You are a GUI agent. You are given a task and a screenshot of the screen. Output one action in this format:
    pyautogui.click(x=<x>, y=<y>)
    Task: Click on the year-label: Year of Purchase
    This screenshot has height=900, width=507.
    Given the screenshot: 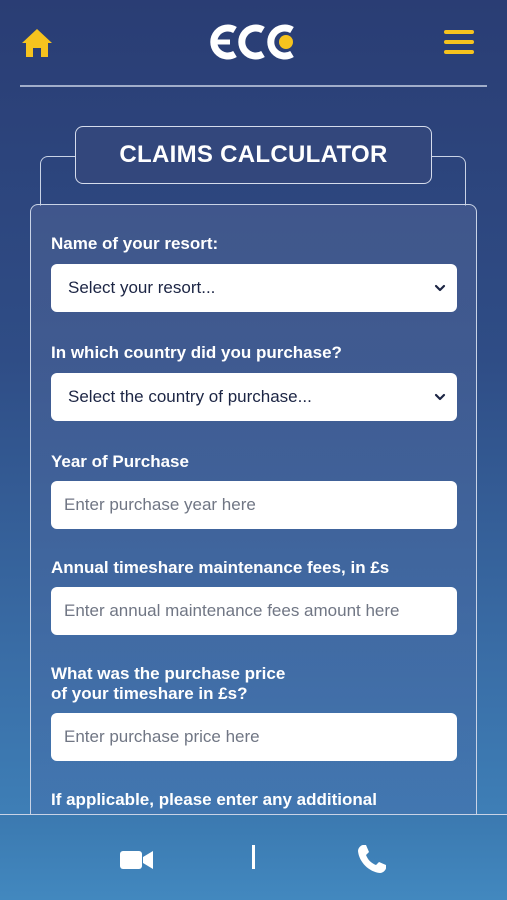 What is the action you would take?
    pyautogui.click(x=120, y=461)
    